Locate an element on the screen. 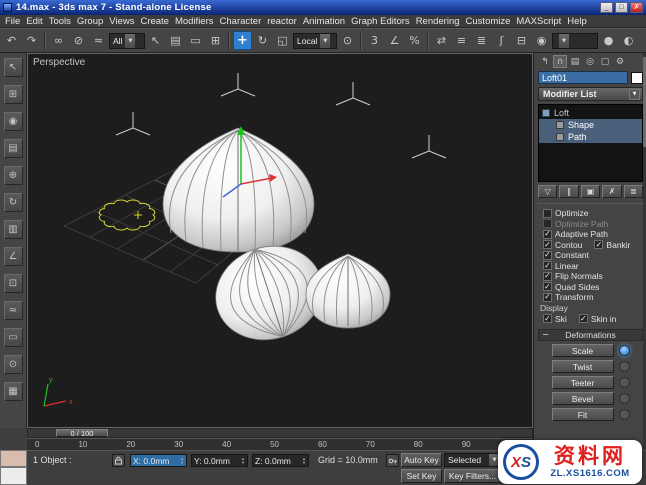 The width and height of the screenshot is (646, 485). quick-render-icon: ◐ is located at coordinates (628, 40).